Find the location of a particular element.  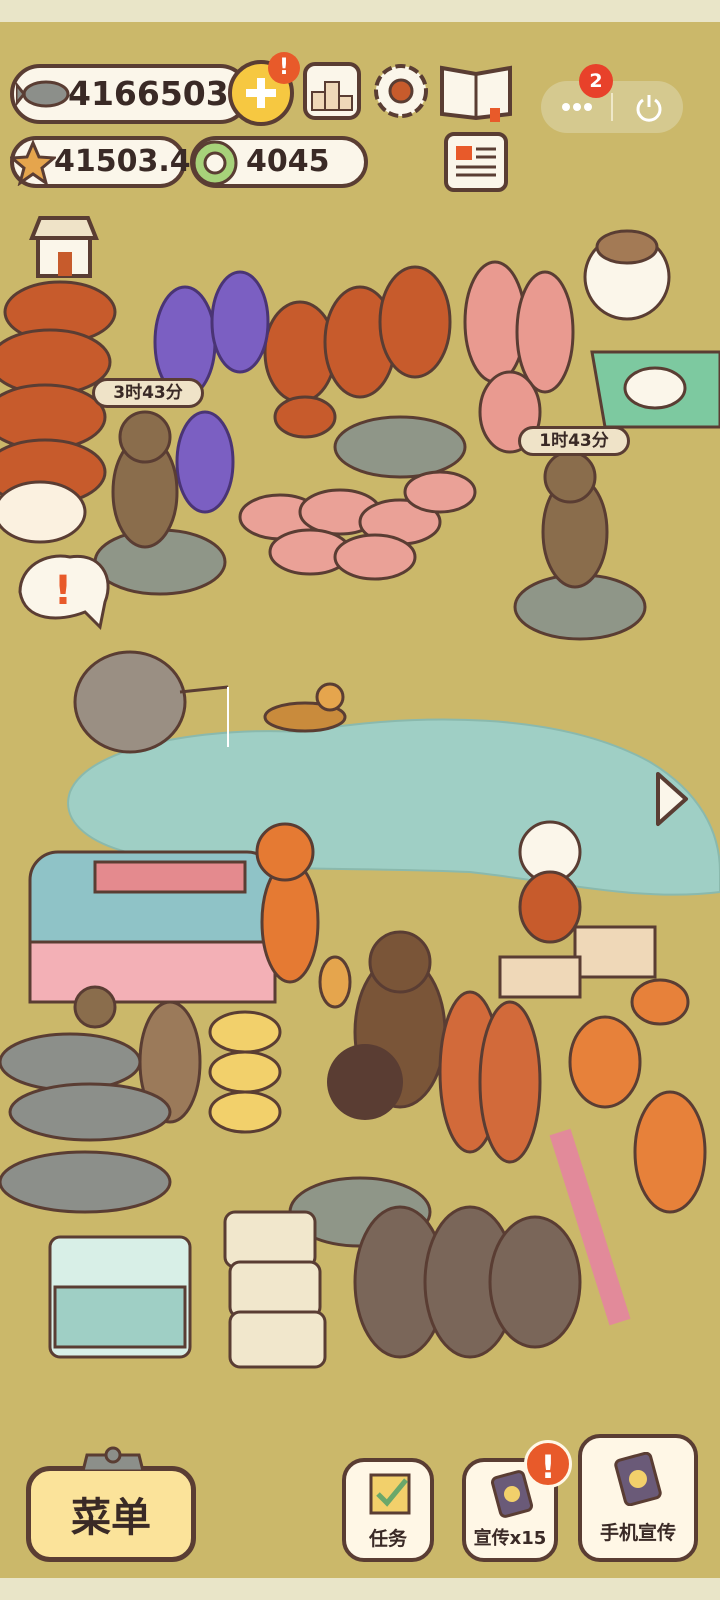

shop-button is located at coordinates (64, 246).